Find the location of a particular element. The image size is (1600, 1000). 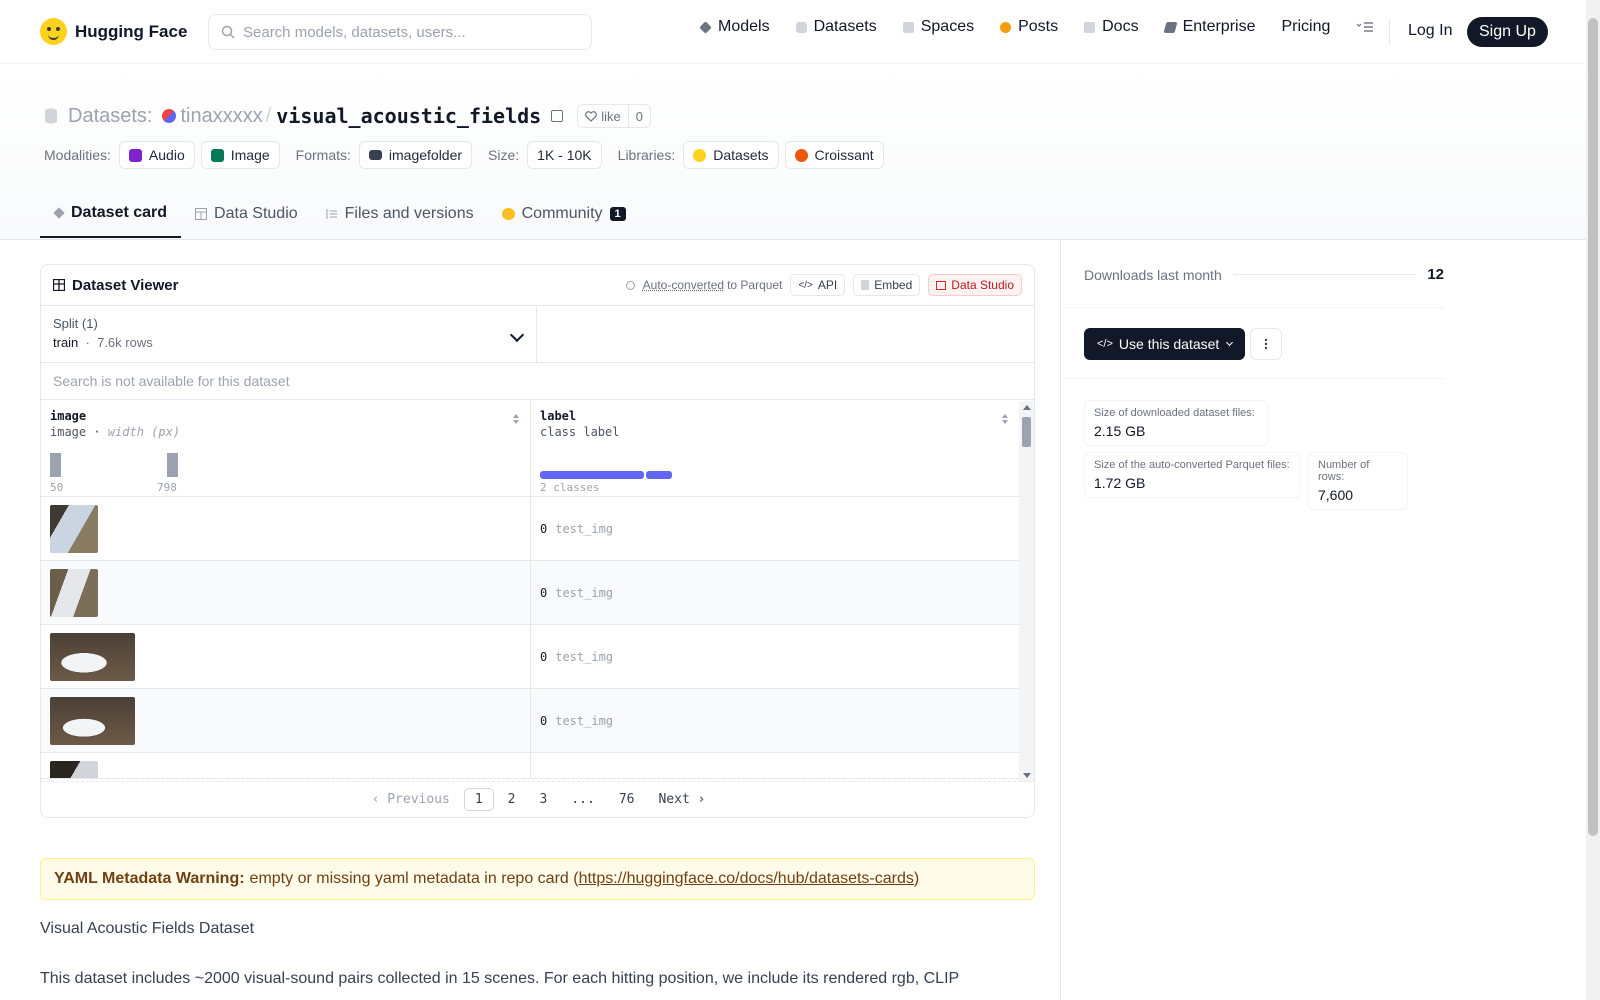

pagination: ‹ Previous 1 2 3 ... 76 Next › is located at coordinates (537, 799).